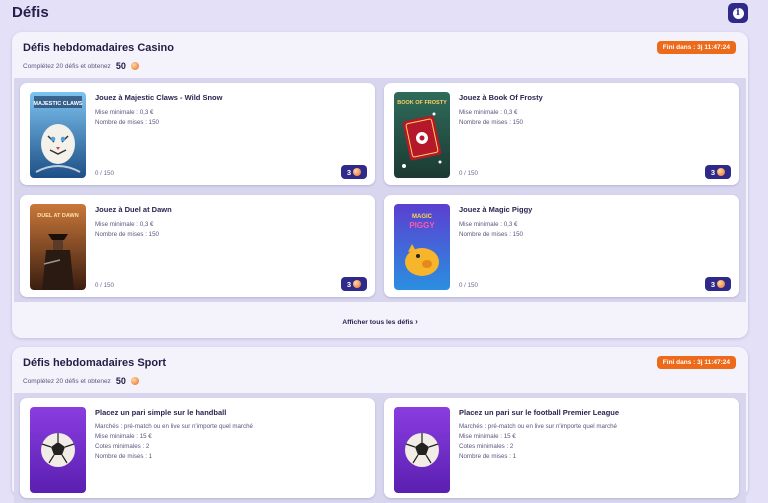 The image size is (768, 503). Describe the element at coordinates (422, 217) in the screenshot. I see `svg-text: MAGIC` at that location.